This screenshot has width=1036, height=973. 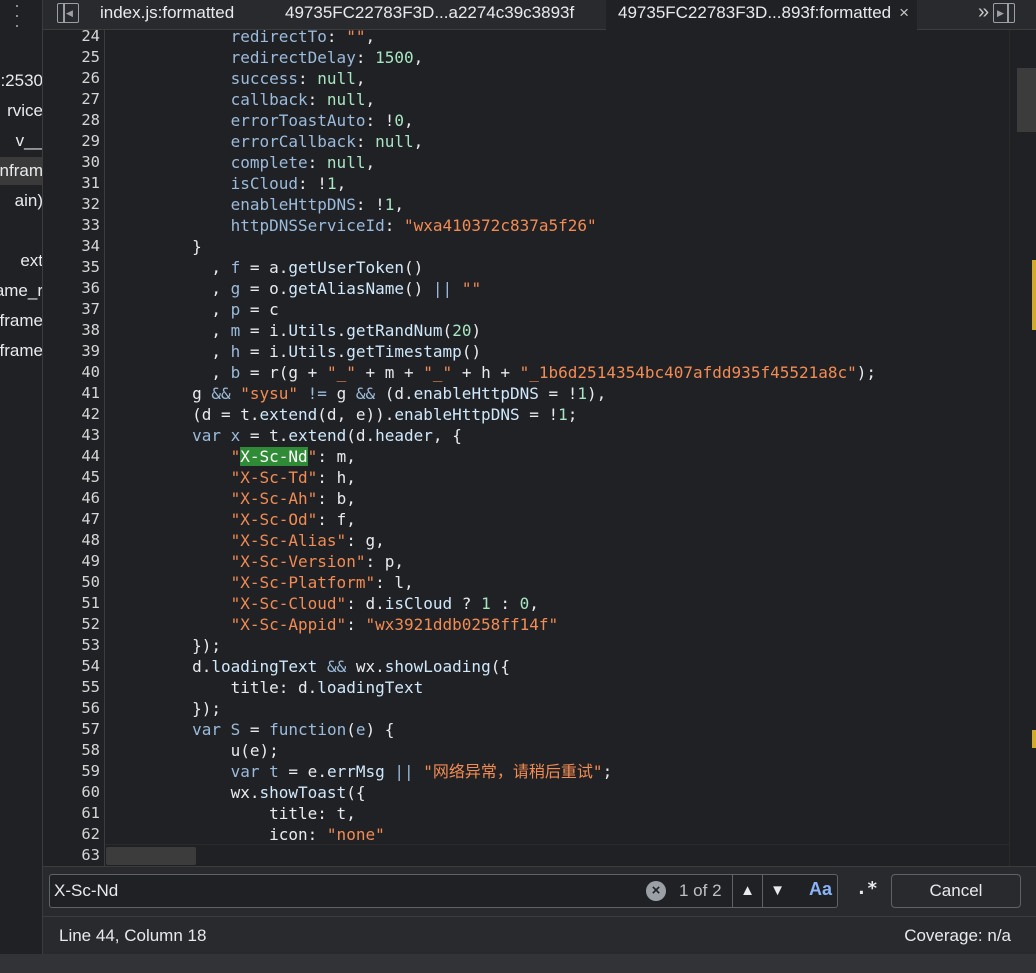 What do you see at coordinates (567, 519) in the screenshot?
I see `code-line: "X-Sc-Od": f,` at bounding box center [567, 519].